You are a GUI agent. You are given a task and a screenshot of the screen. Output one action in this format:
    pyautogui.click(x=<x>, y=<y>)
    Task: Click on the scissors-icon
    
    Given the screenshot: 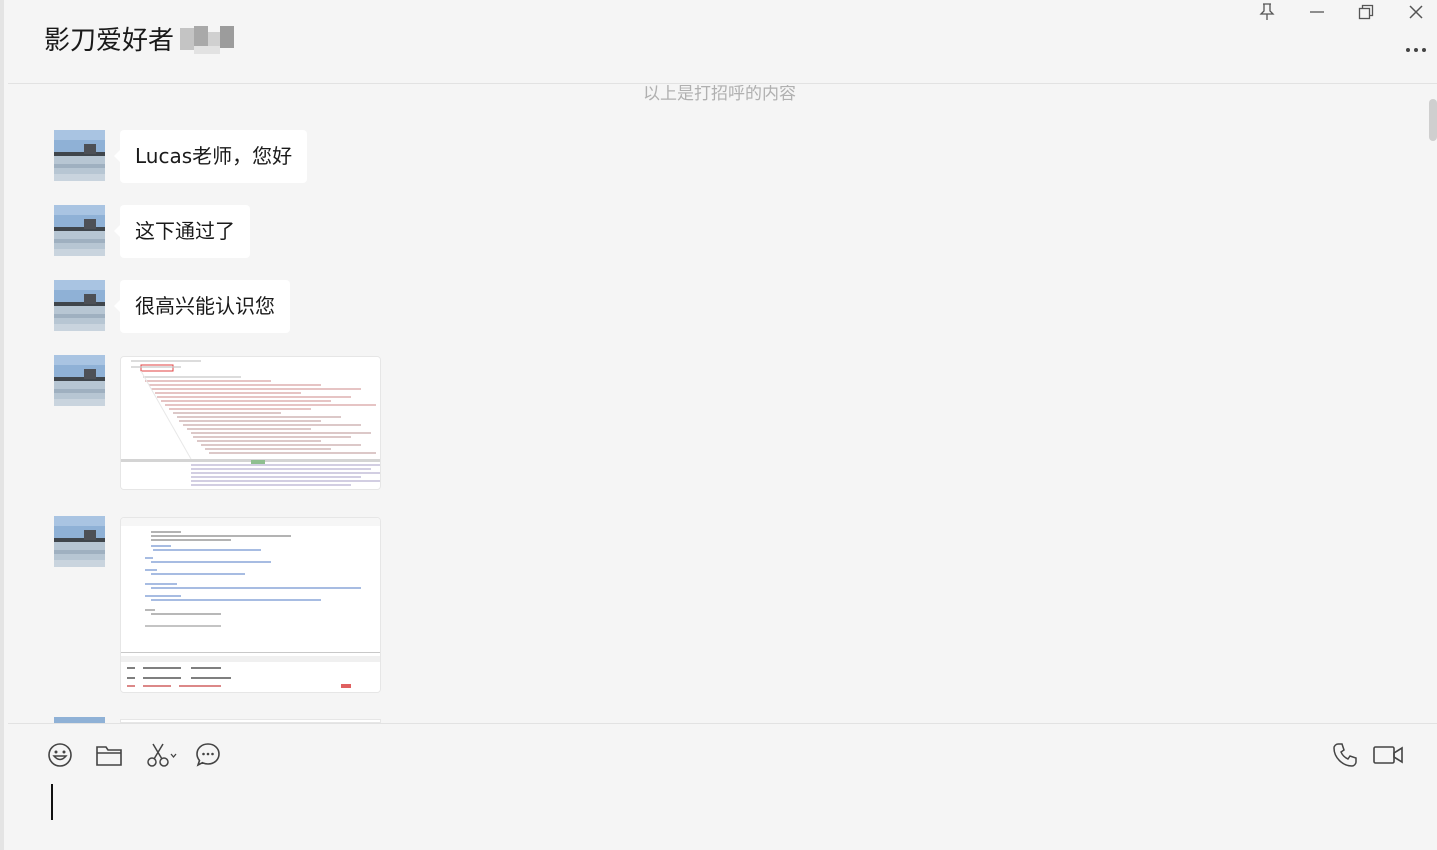 What is the action you would take?
    pyautogui.click(x=162, y=755)
    